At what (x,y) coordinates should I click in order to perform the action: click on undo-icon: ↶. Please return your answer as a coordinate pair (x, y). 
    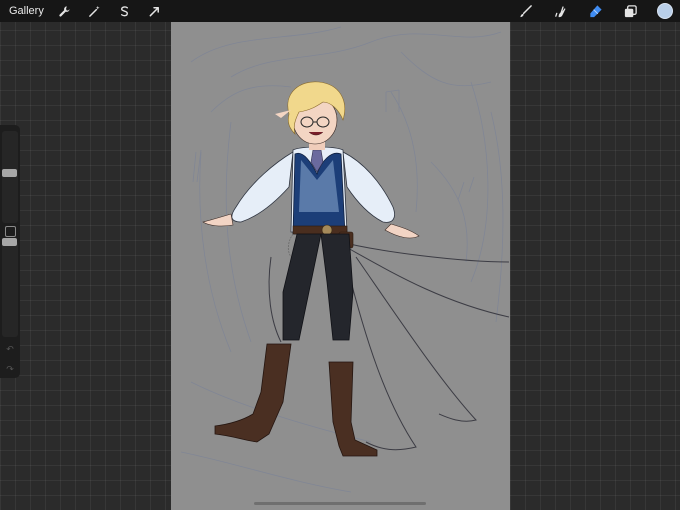
    Looking at the image, I should click on (10, 349).